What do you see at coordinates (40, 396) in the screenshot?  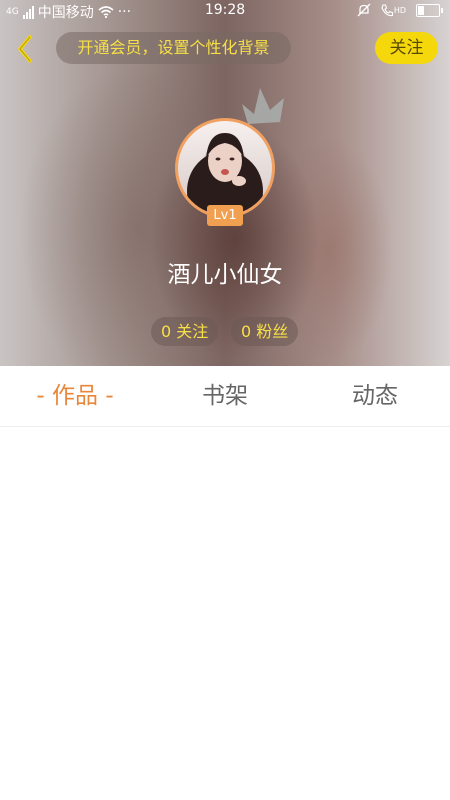 I see `tab-works-prefix: -` at bounding box center [40, 396].